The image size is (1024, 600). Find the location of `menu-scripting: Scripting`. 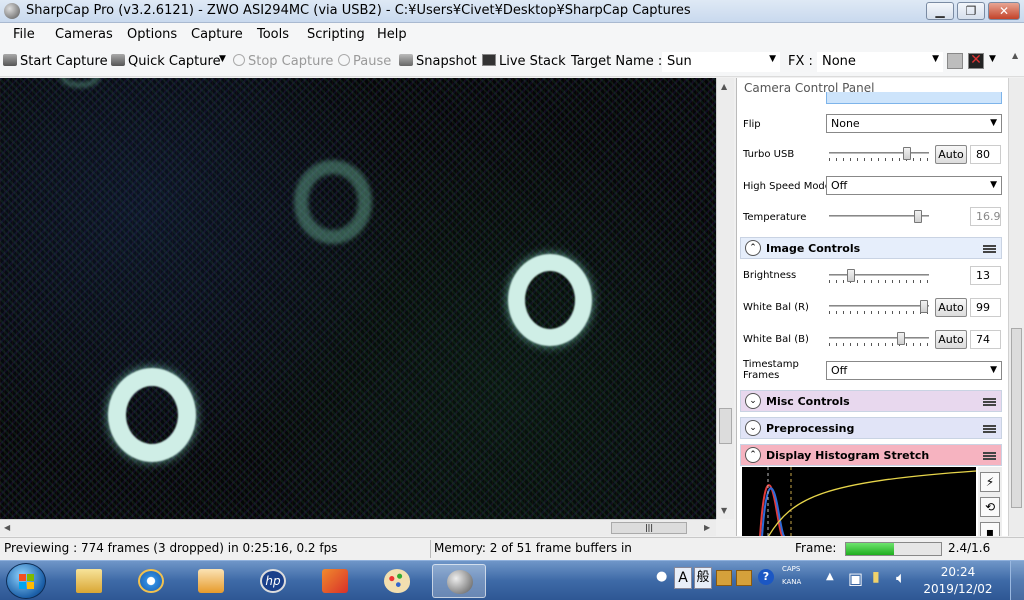

menu-scripting: Scripting is located at coordinates (336, 34).